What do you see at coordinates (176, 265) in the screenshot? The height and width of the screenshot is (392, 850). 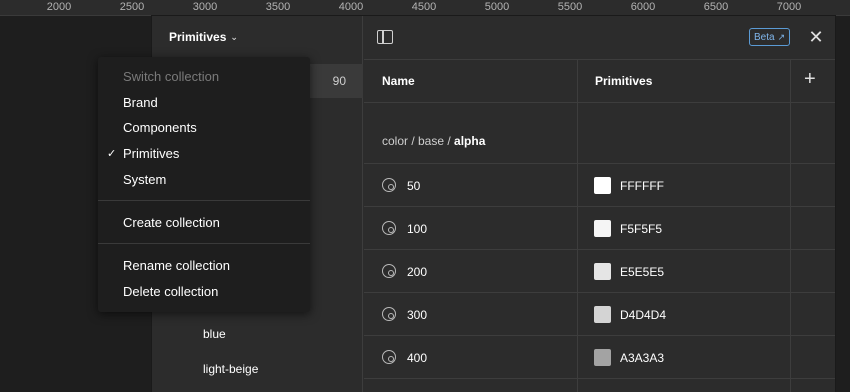 I see `menu-item-rename-collection: Rename collection` at bounding box center [176, 265].